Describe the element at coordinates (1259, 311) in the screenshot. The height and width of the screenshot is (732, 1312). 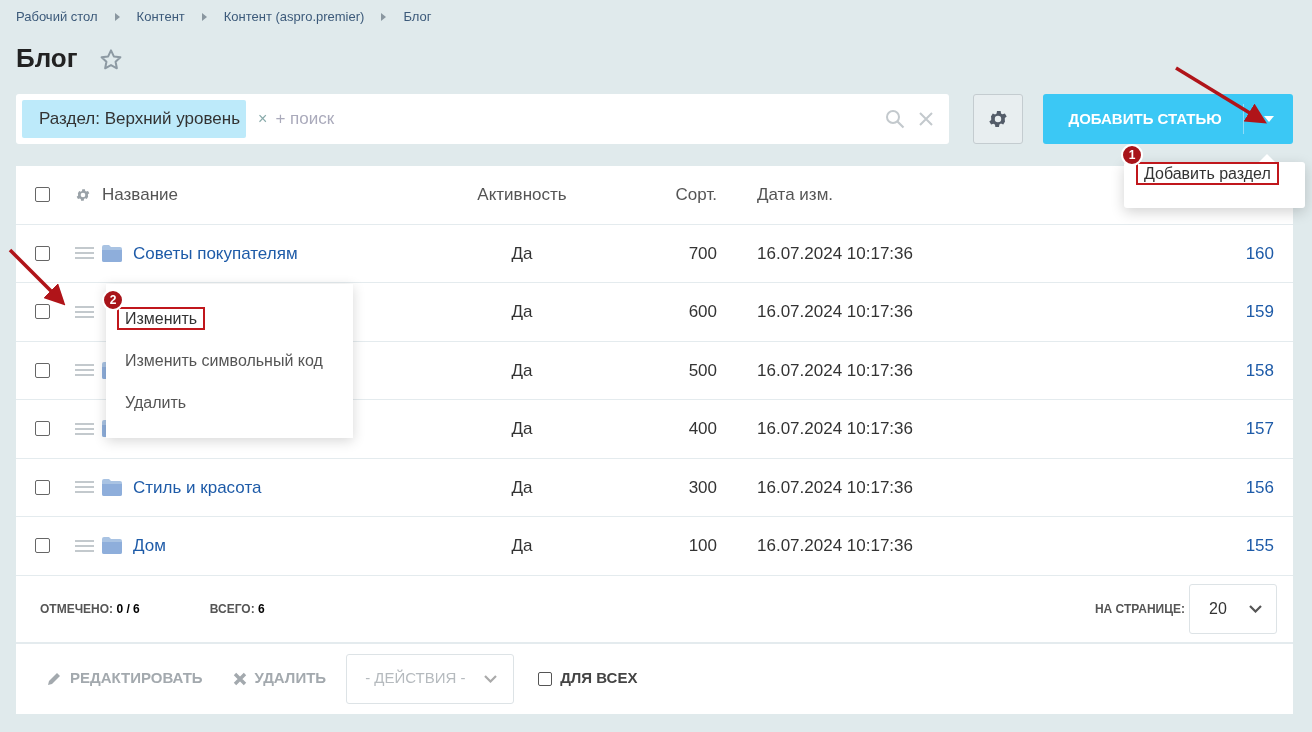
I see `id-link: 159` at that location.